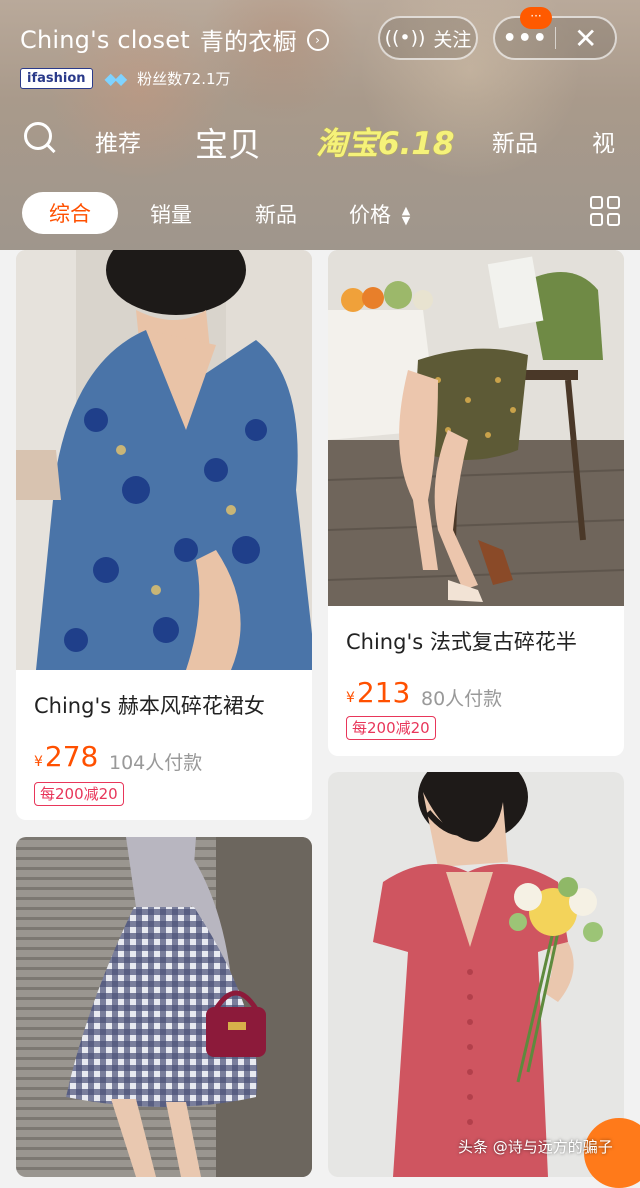 This screenshot has height=1188, width=640. I want to click on product-price: ¥ 213, so click(378, 692).